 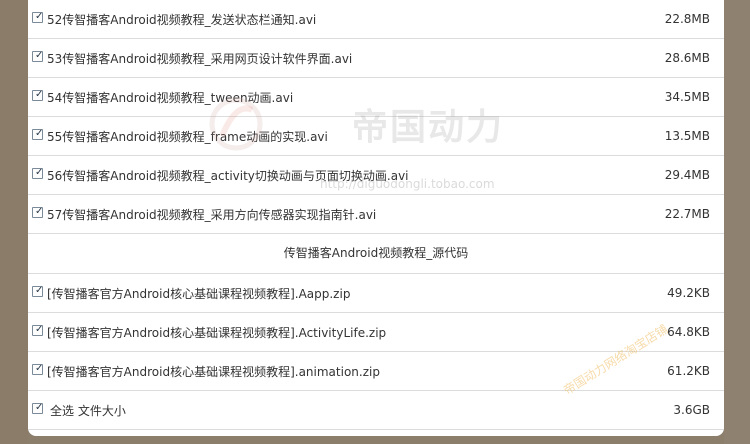 I want to click on left-background-strip, so click(x=14, y=222).